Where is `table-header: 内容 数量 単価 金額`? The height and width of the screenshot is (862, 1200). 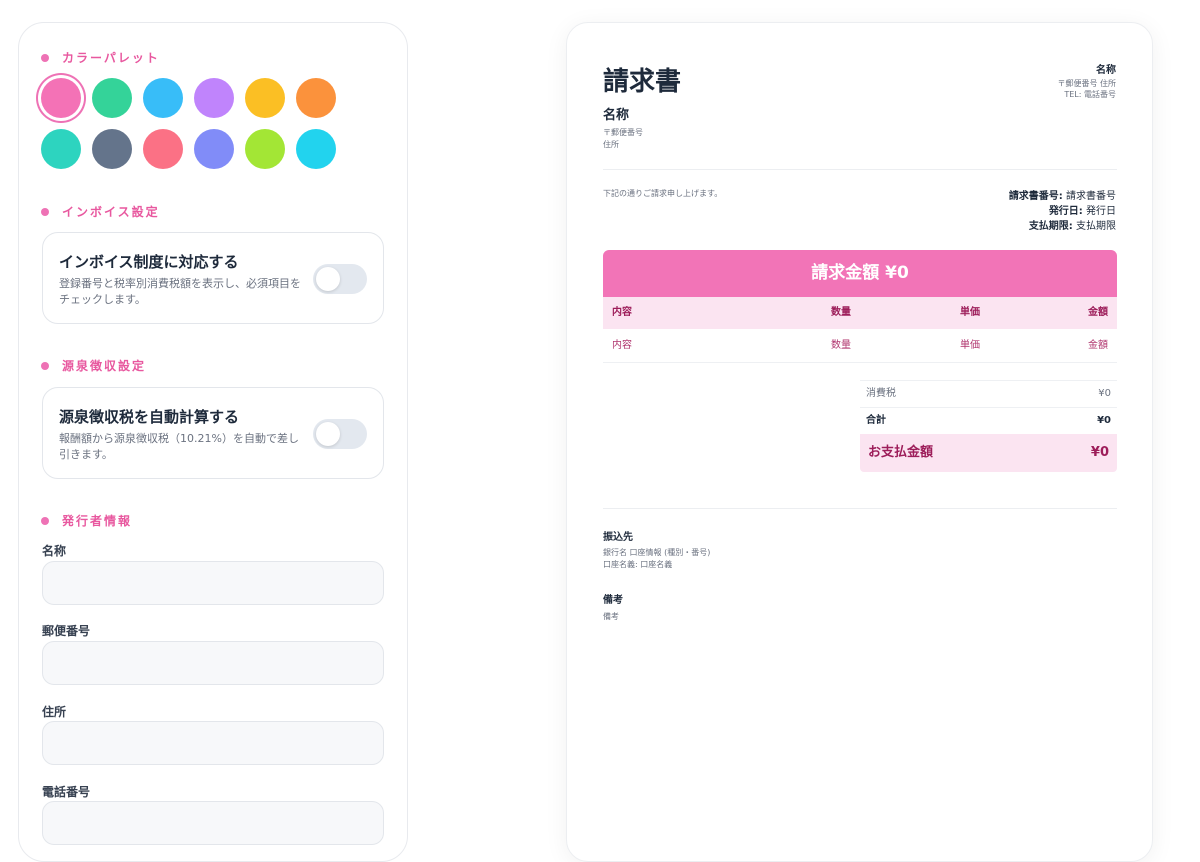
table-header: 内容 数量 単価 金額 is located at coordinates (860, 313).